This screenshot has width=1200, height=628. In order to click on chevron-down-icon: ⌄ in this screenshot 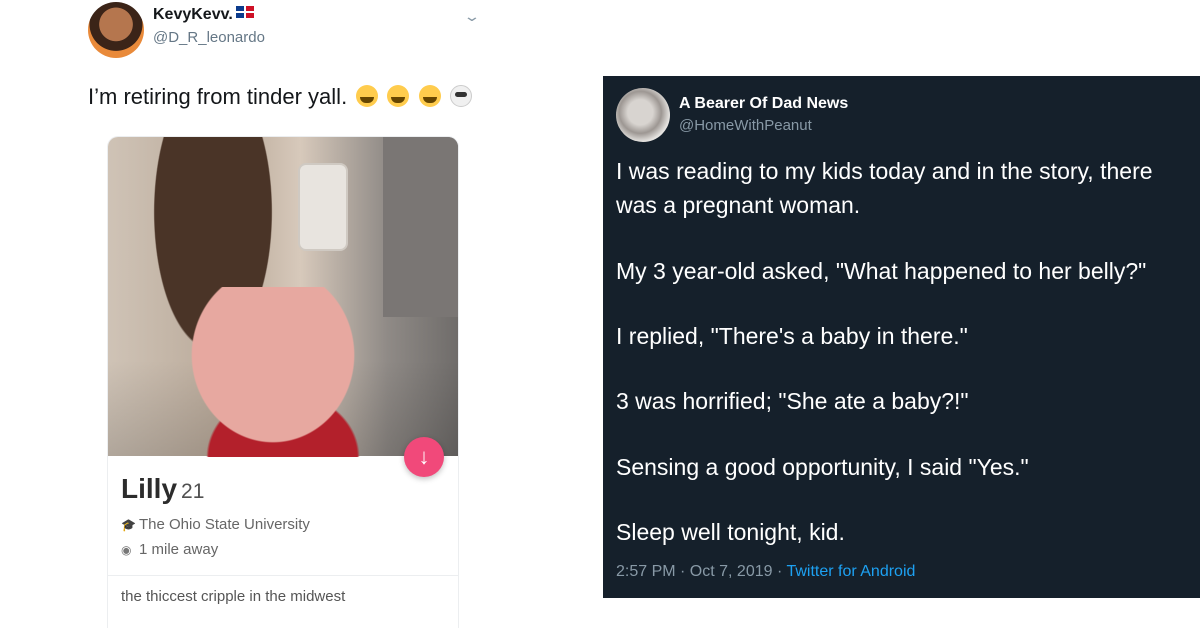, I will do `click(472, 16)`.